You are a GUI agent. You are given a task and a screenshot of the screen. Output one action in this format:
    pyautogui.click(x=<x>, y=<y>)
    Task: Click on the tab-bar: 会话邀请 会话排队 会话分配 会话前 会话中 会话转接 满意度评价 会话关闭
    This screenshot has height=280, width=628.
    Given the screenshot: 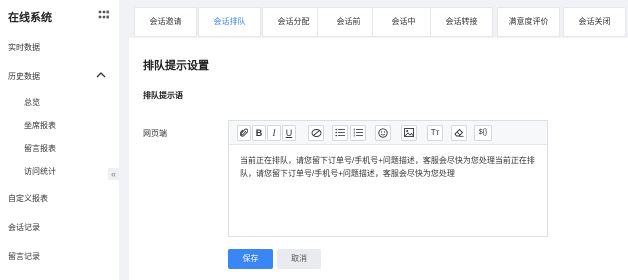 What is the action you would take?
    pyautogui.click(x=378, y=19)
    